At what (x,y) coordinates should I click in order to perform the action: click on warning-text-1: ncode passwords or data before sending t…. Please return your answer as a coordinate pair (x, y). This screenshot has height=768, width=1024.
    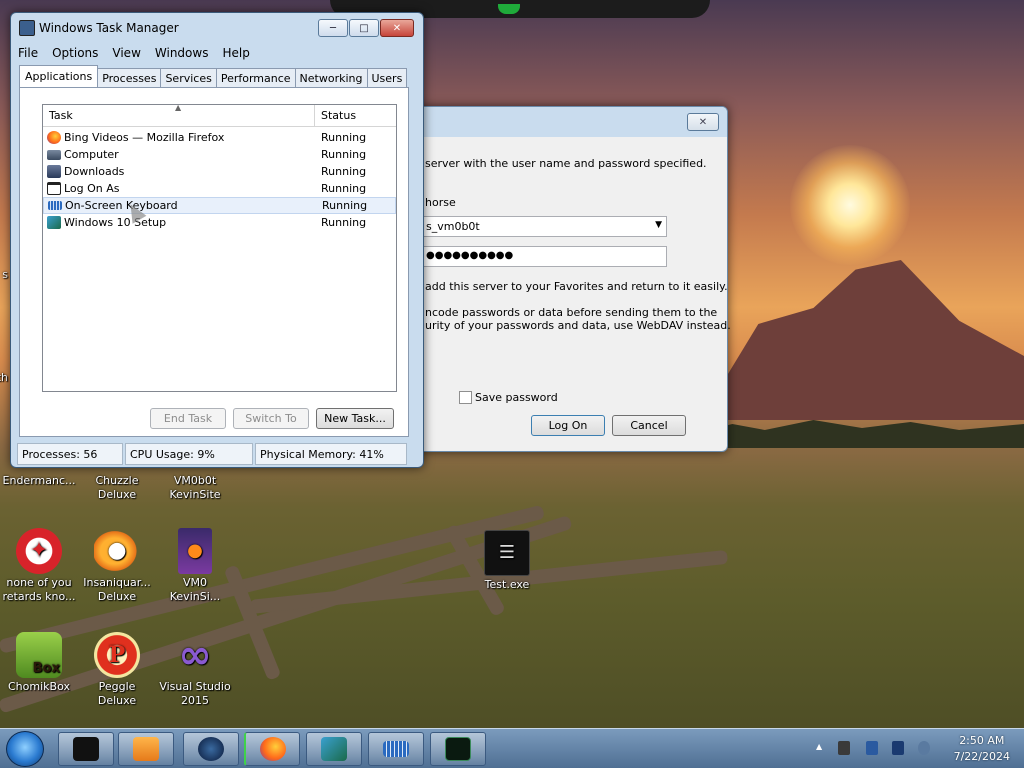
    Looking at the image, I should click on (571, 312).